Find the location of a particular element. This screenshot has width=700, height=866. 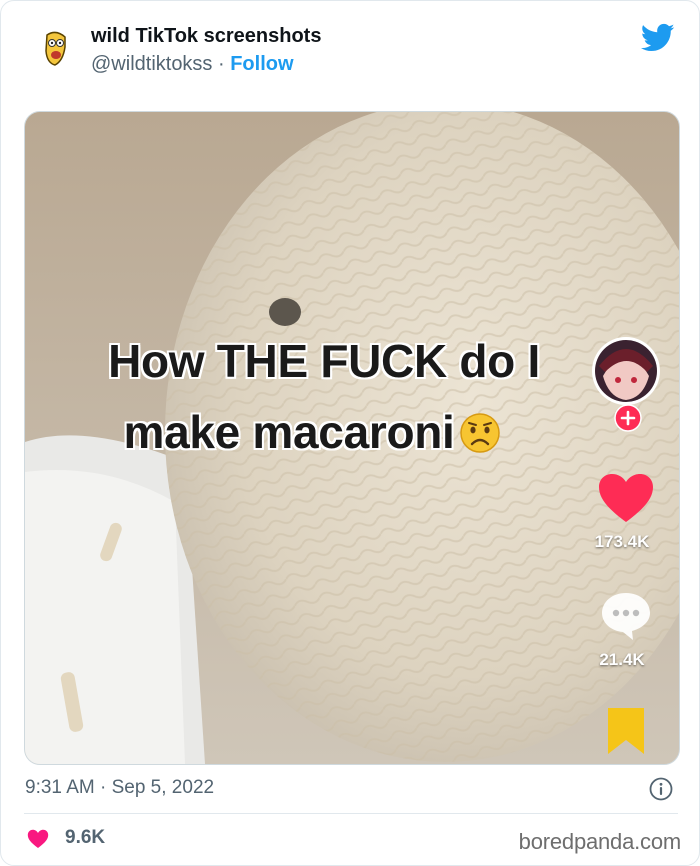

worried-face-icon is located at coordinates (480, 432).